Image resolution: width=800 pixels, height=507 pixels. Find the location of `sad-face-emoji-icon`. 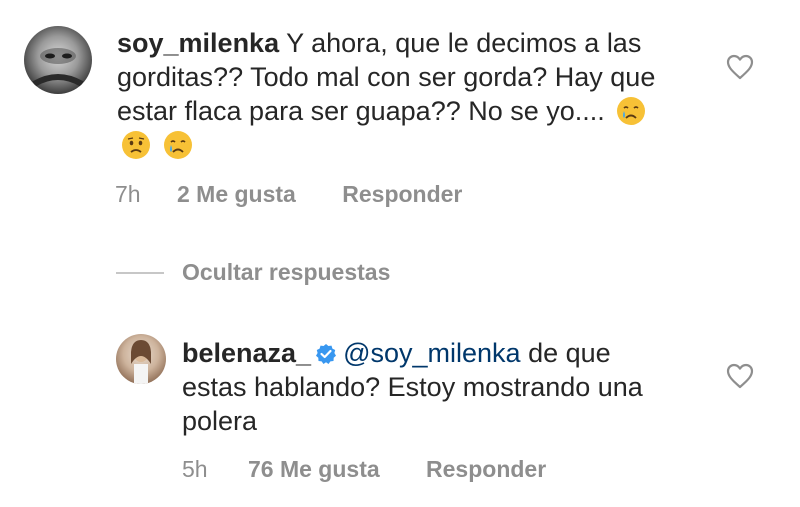

sad-face-emoji-icon is located at coordinates (136, 145).